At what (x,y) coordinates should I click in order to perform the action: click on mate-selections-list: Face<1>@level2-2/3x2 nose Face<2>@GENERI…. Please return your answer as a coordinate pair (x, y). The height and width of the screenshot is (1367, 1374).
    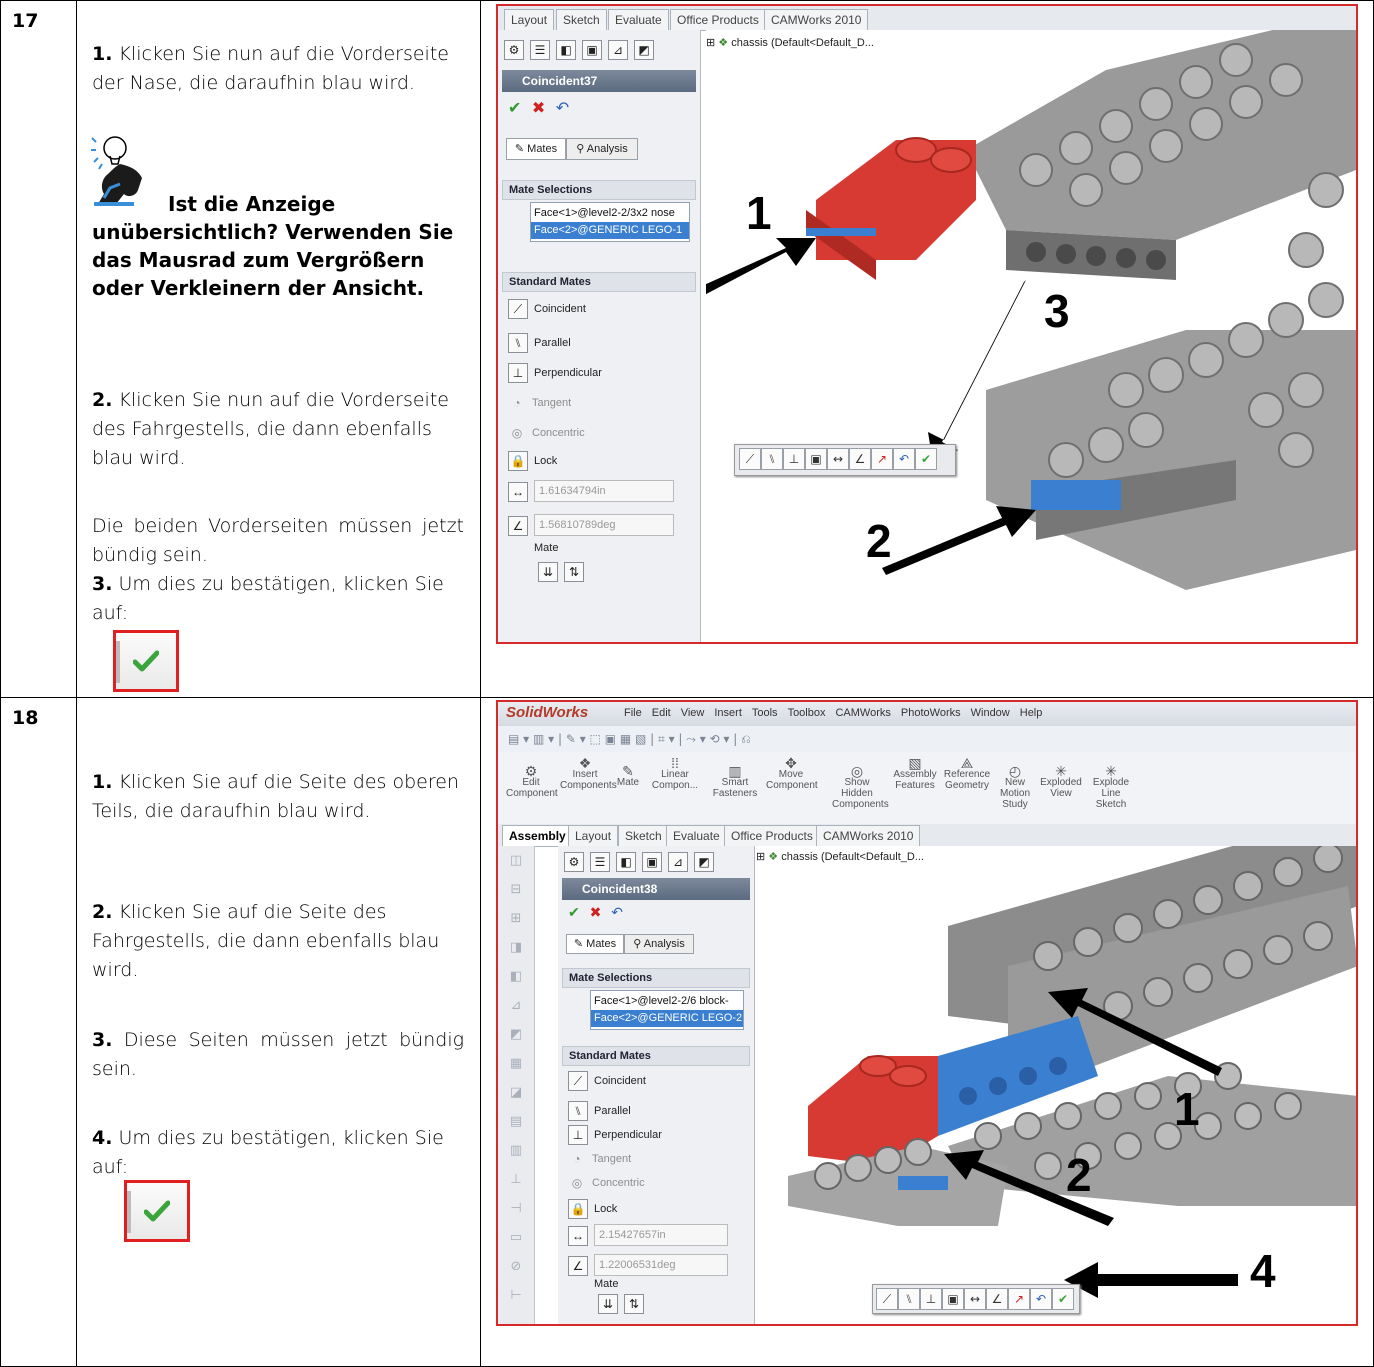
    Looking at the image, I should click on (610, 222).